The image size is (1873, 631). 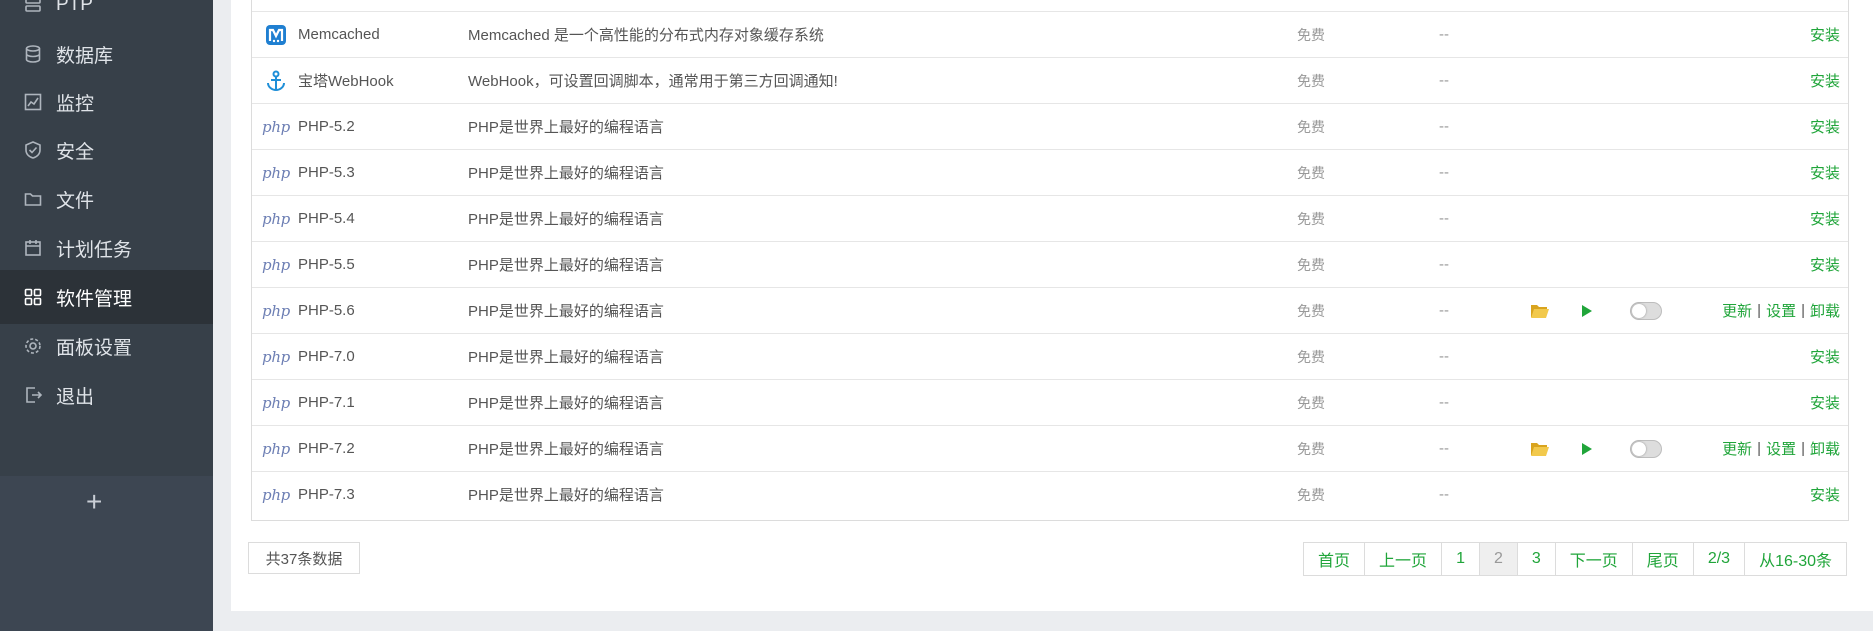 I want to click on row-actions: 更新 | 设置 | 卸载, so click(x=1781, y=448).